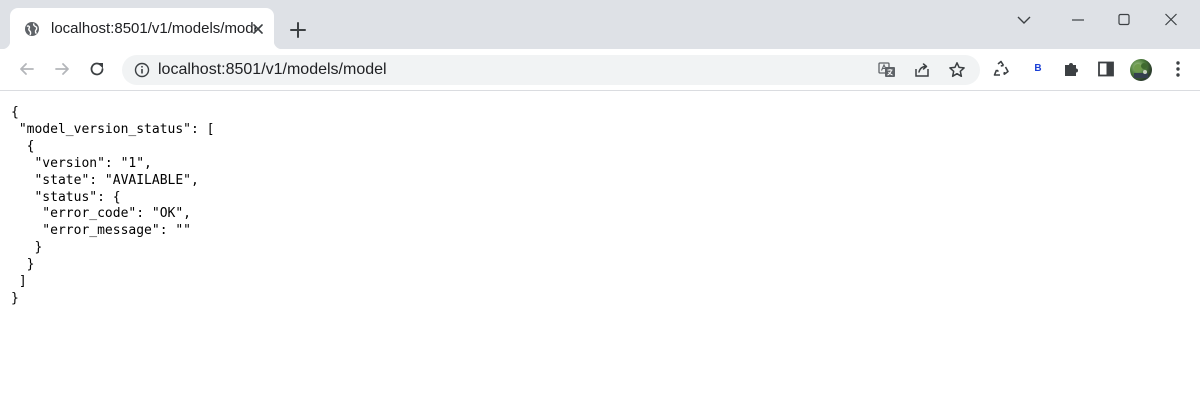  Describe the element at coordinates (97, 69) in the screenshot. I see `reload-icon` at that location.